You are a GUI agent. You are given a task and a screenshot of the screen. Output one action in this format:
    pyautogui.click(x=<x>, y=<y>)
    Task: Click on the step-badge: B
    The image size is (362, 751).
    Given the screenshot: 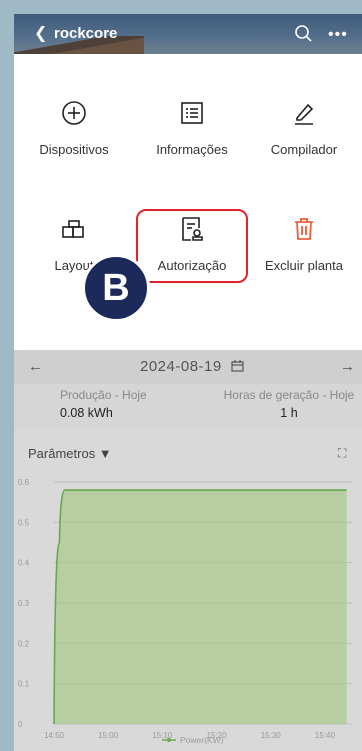 What is the action you would take?
    pyautogui.click(x=116, y=288)
    